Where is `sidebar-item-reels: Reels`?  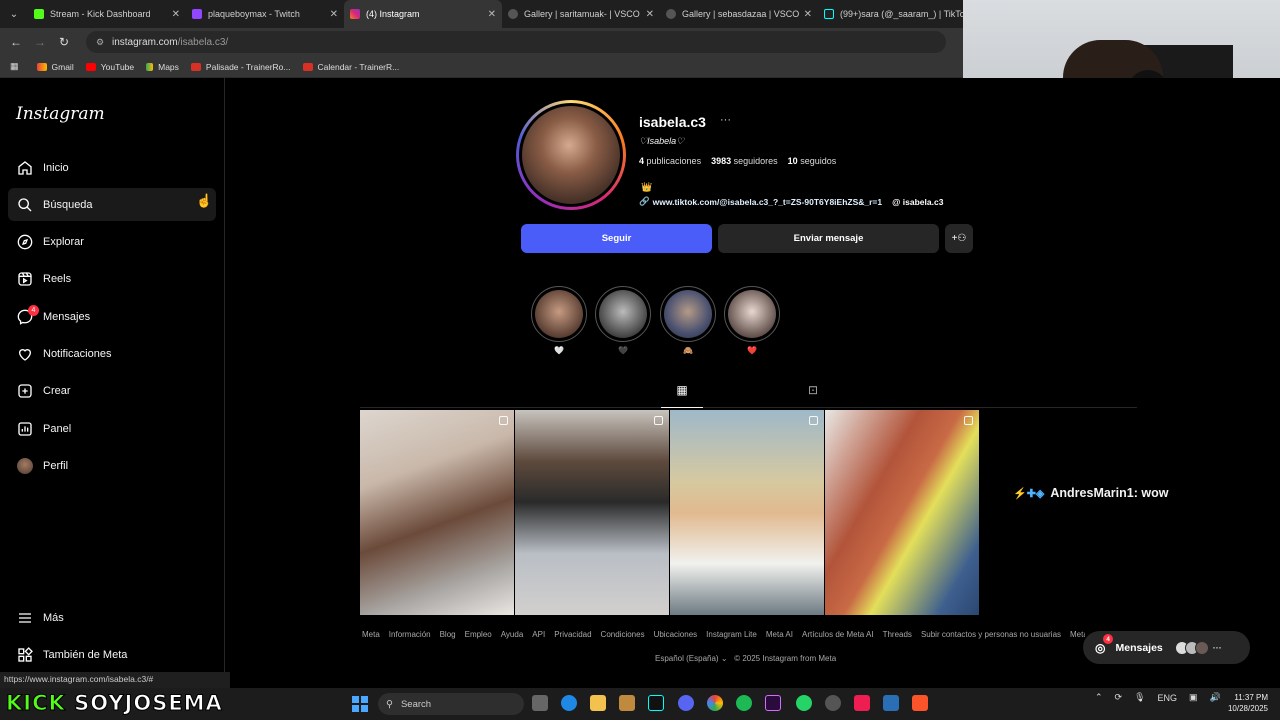
sidebar-item-reels: Reels is located at coordinates (112, 279).